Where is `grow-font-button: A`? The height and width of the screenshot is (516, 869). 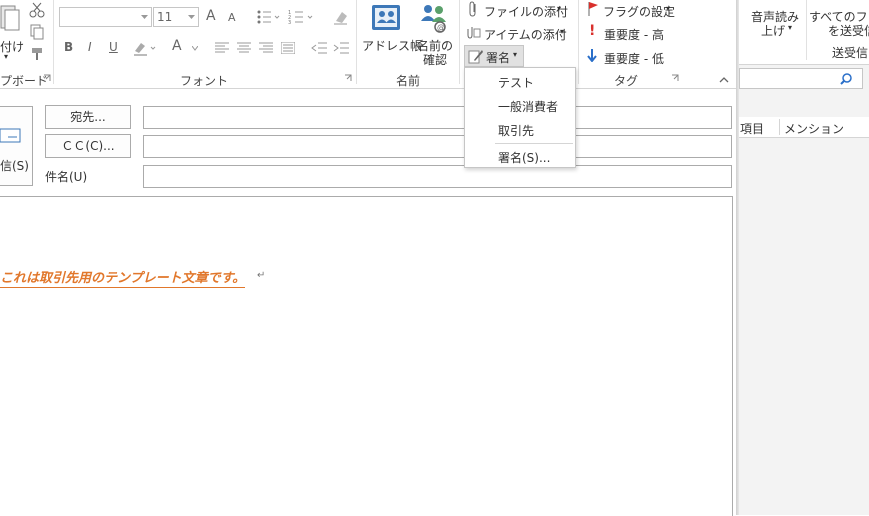
grow-font-button: A is located at coordinates (211, 16).